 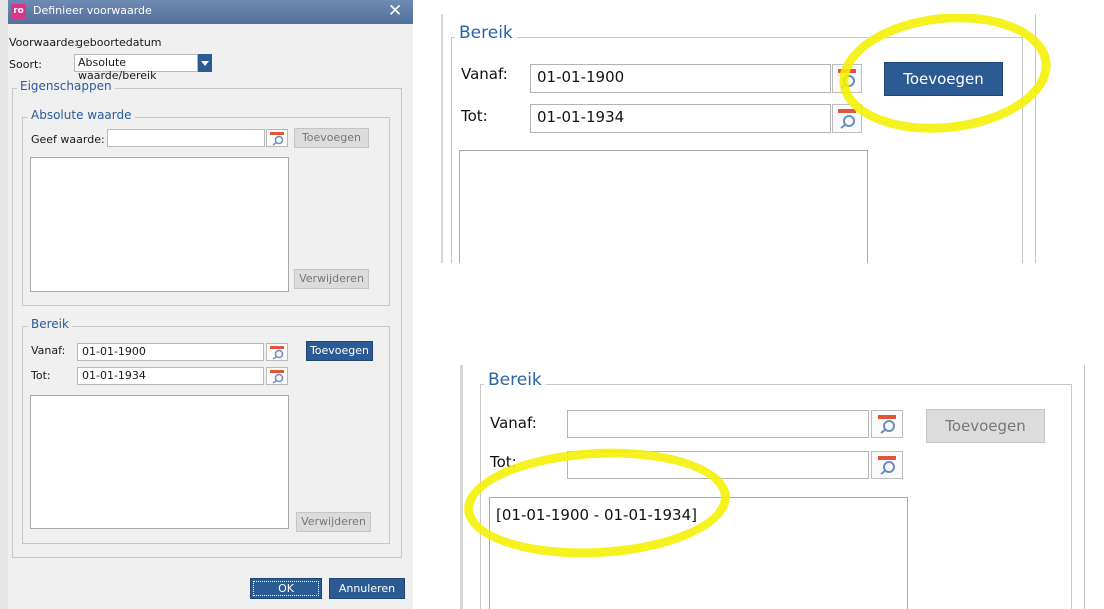 I want to click on vanaf-input-zoom-bottom, so click(x=718, y=424).